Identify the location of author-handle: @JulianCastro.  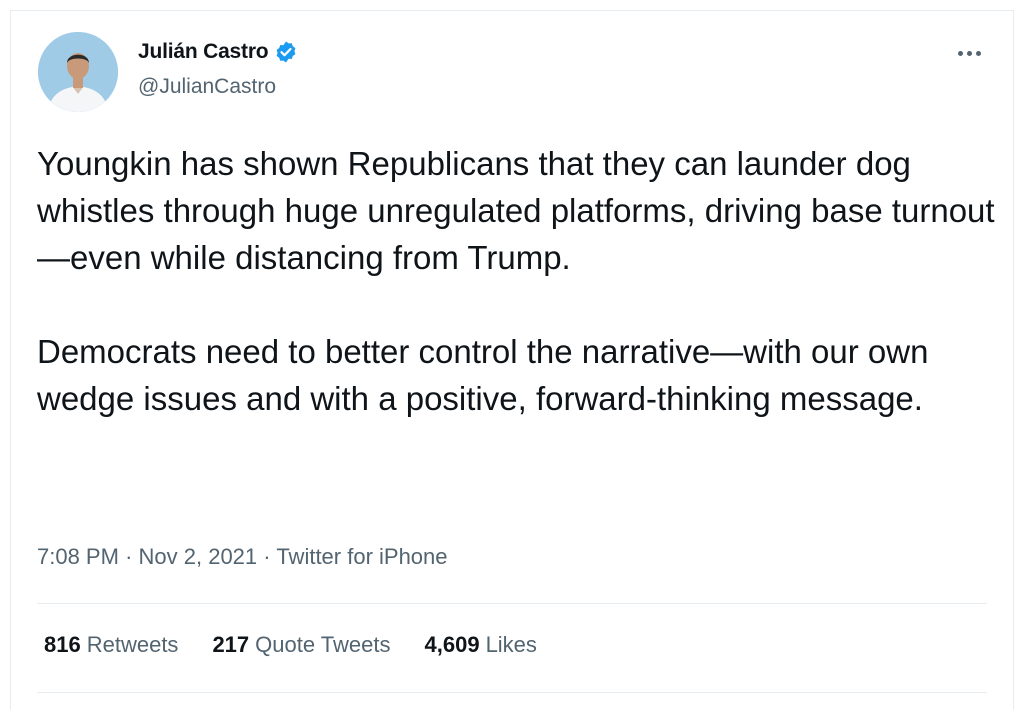
(207, 87).